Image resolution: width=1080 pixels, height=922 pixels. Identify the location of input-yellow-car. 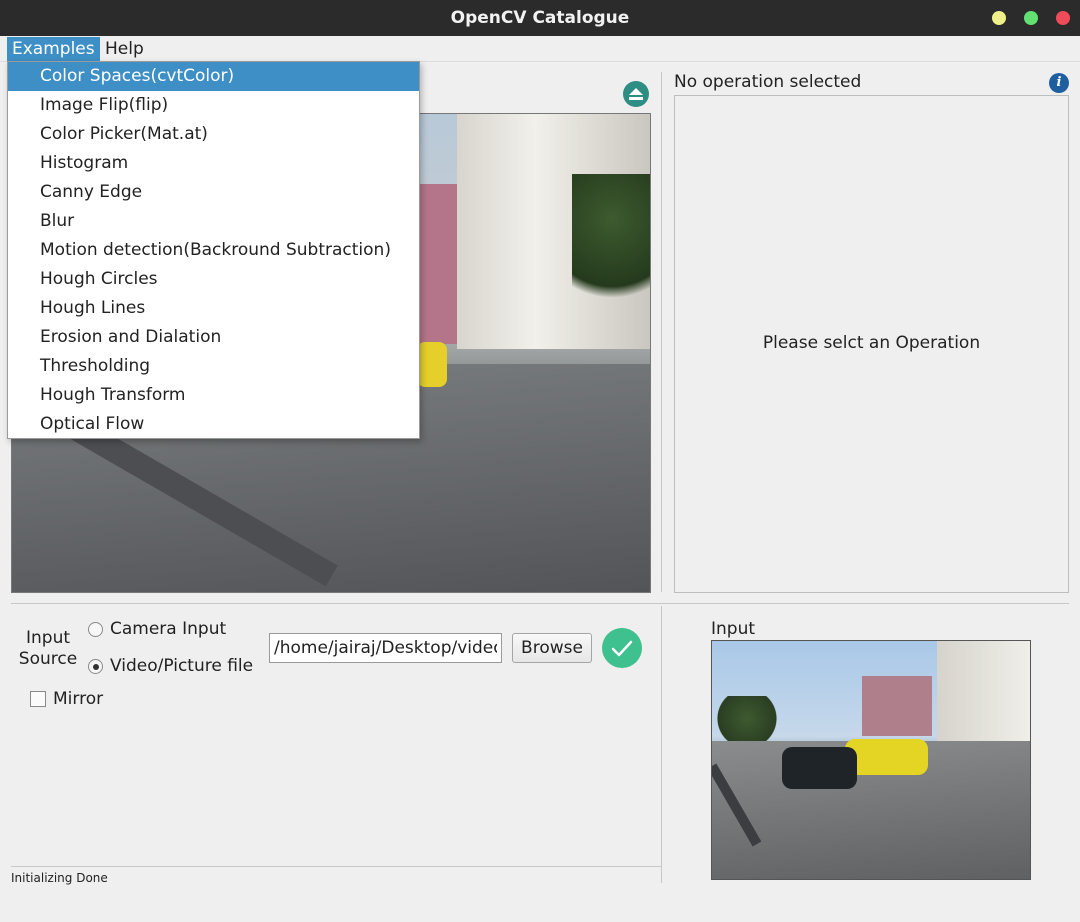
(886, 757).